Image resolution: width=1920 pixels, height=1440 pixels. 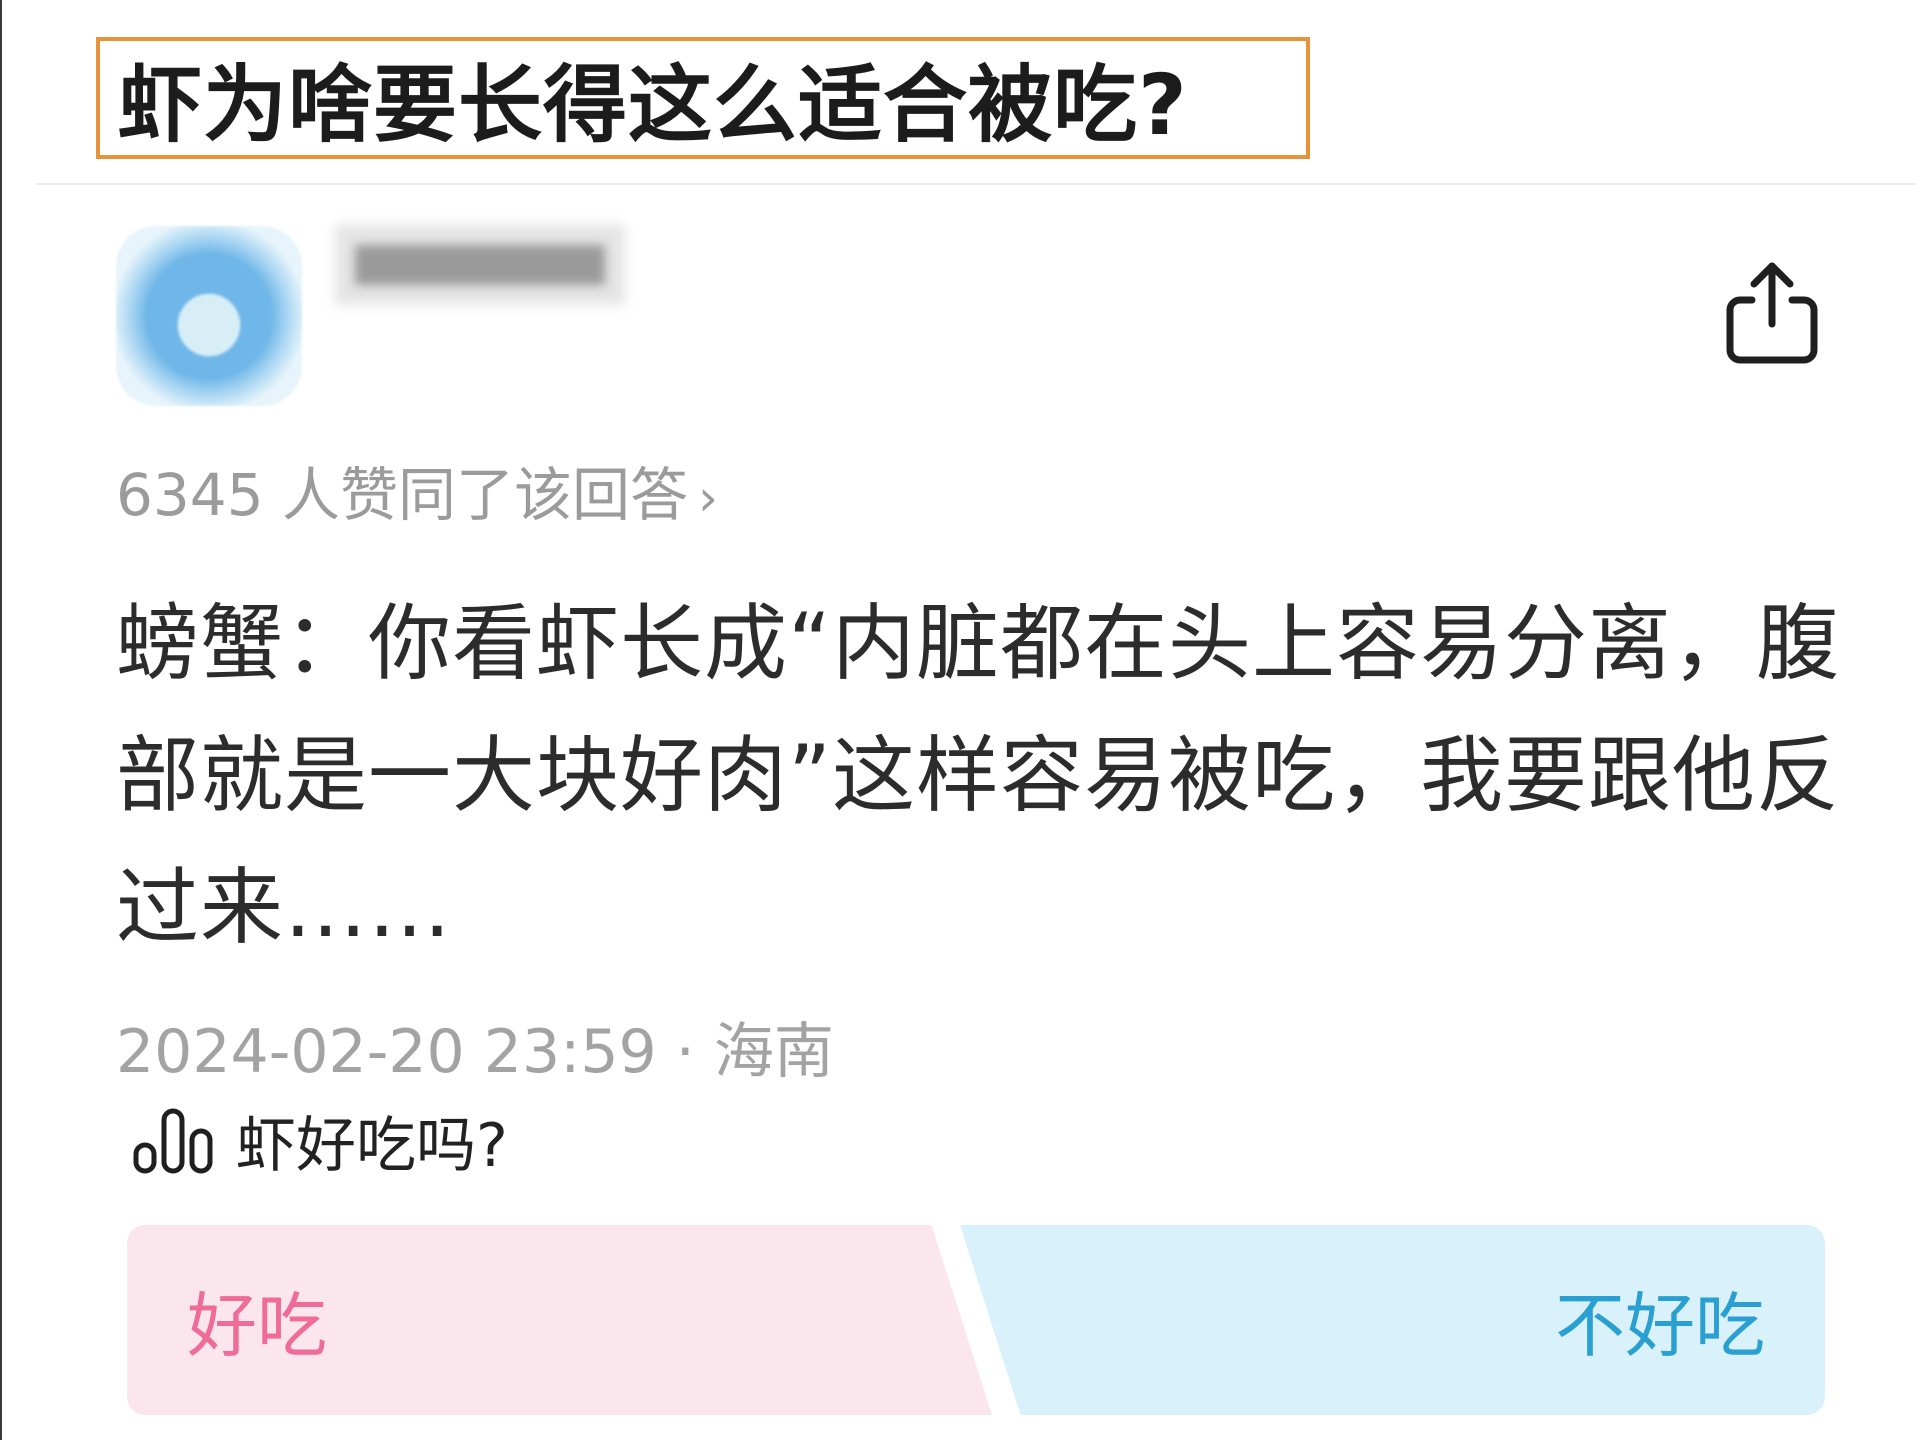 I want to click on answer-meta: 2024-02-20 23:59 · 海南, so click(x=475, y=1052).